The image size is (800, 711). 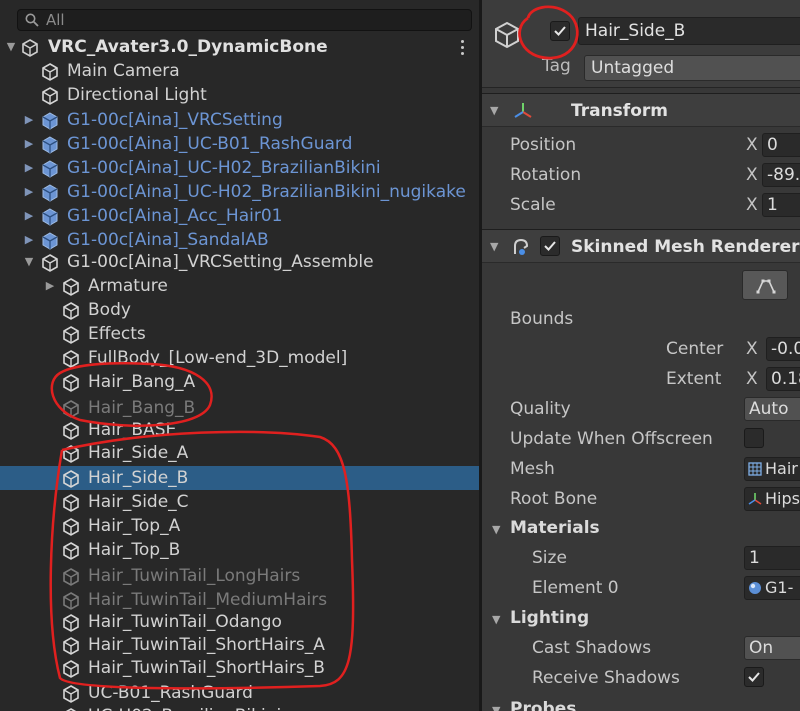 What do you see at coordinates (239, 453) in the screenshot?
I see `hierarchy-item: Hair_Side_A` at bounding box center [239, 453].